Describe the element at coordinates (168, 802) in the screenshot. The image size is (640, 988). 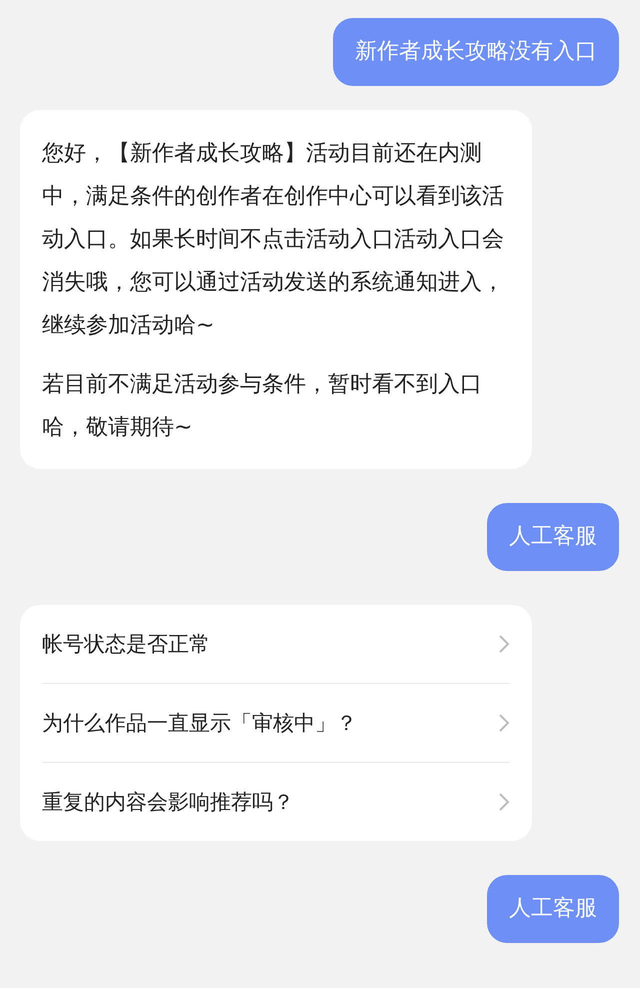
I see `question-item: 重复的内容会影响推荐吗？` at that location.